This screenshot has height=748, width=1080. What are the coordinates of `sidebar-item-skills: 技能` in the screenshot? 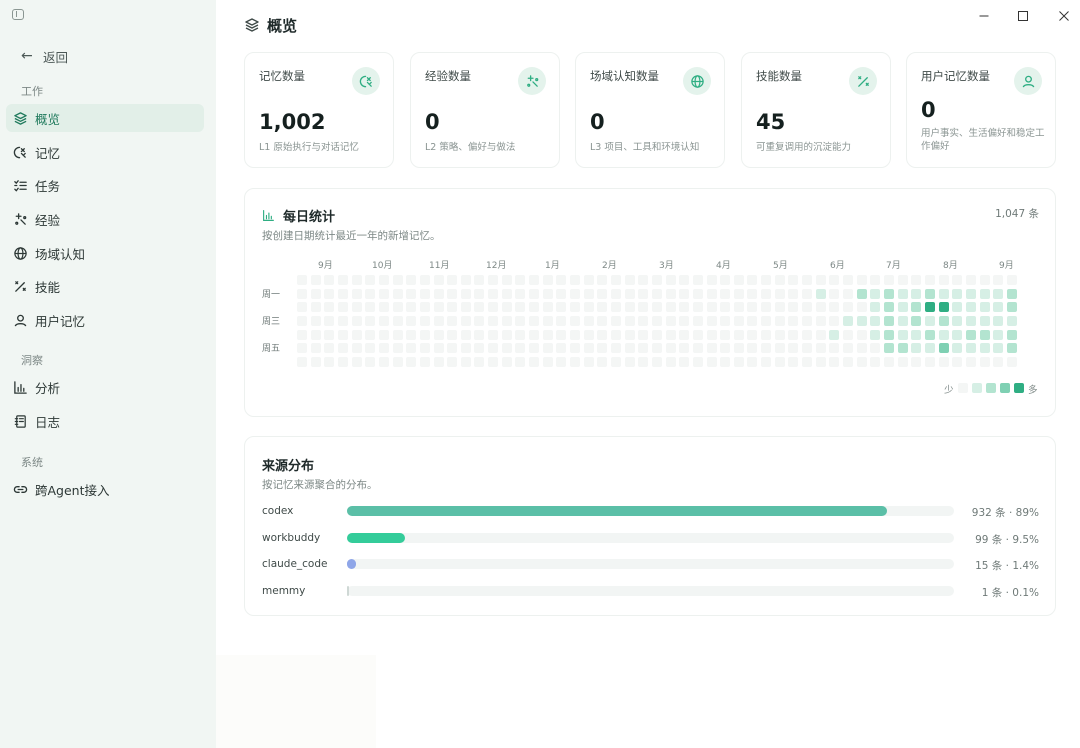 It's located at (105, 286).